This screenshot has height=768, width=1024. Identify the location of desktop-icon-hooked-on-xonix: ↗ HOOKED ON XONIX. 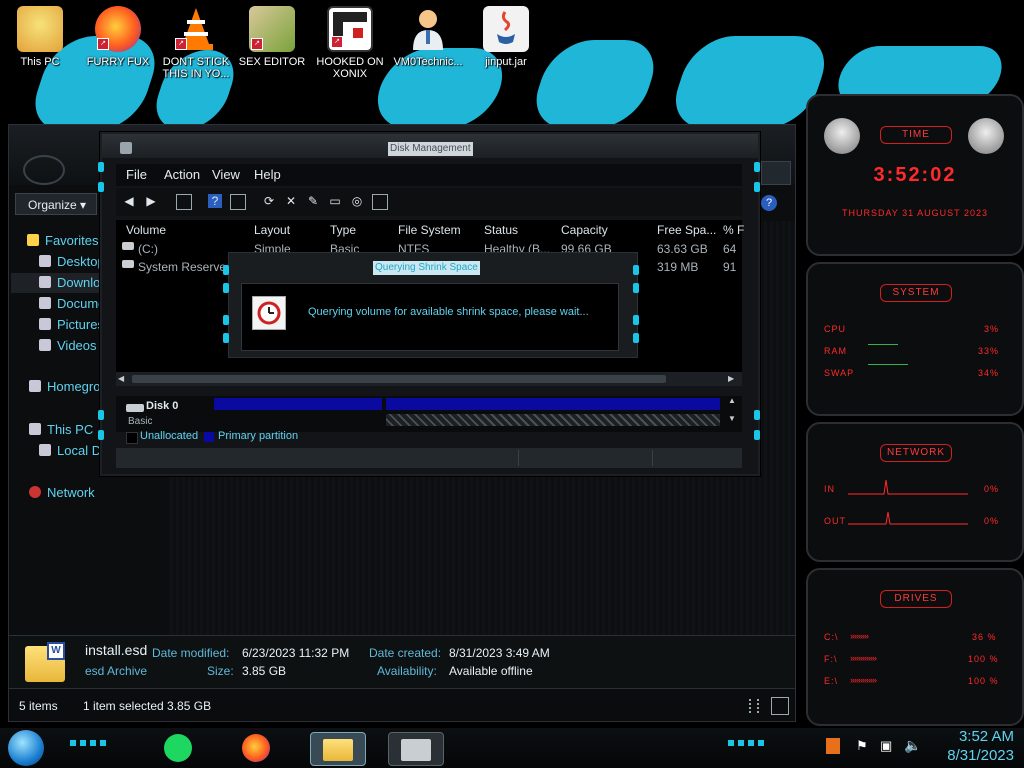
(350, 43).